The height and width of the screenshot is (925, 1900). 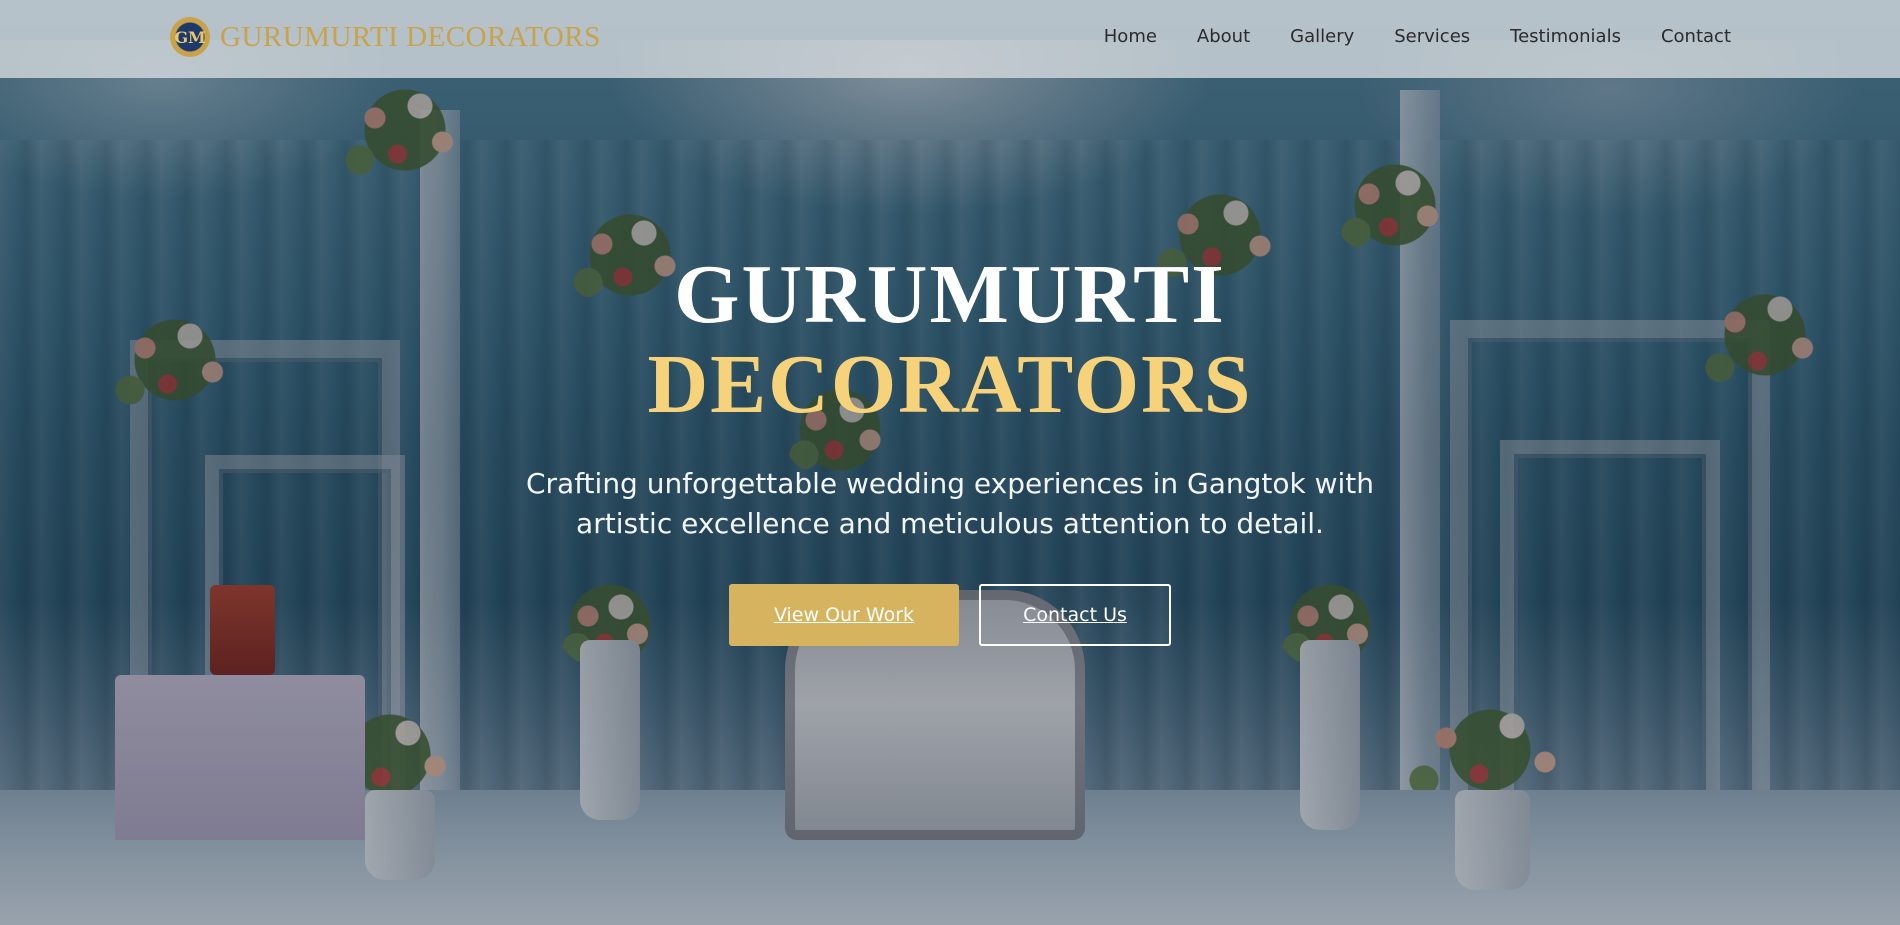 I want to click on hero-actions: View Our Work Contact Us, so click(x=950, y=615).